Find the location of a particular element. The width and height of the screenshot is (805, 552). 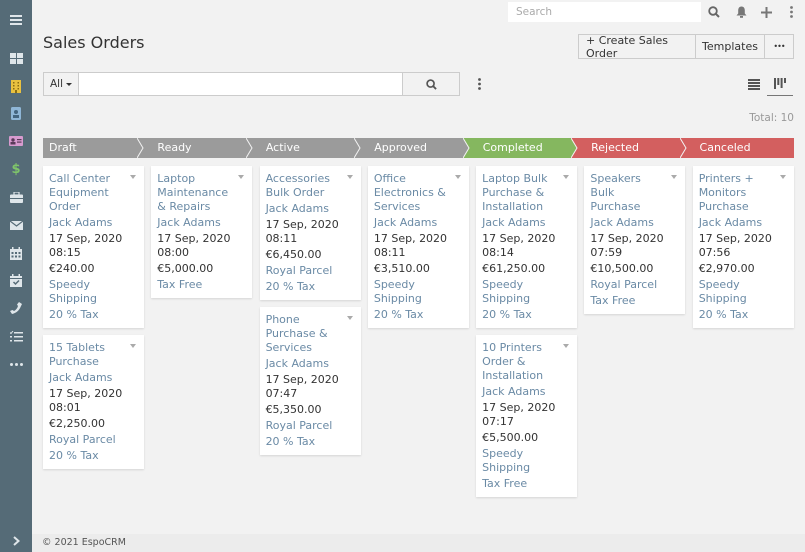

card-title: Call Center Equipment Order is located at coordinates (93, 193).